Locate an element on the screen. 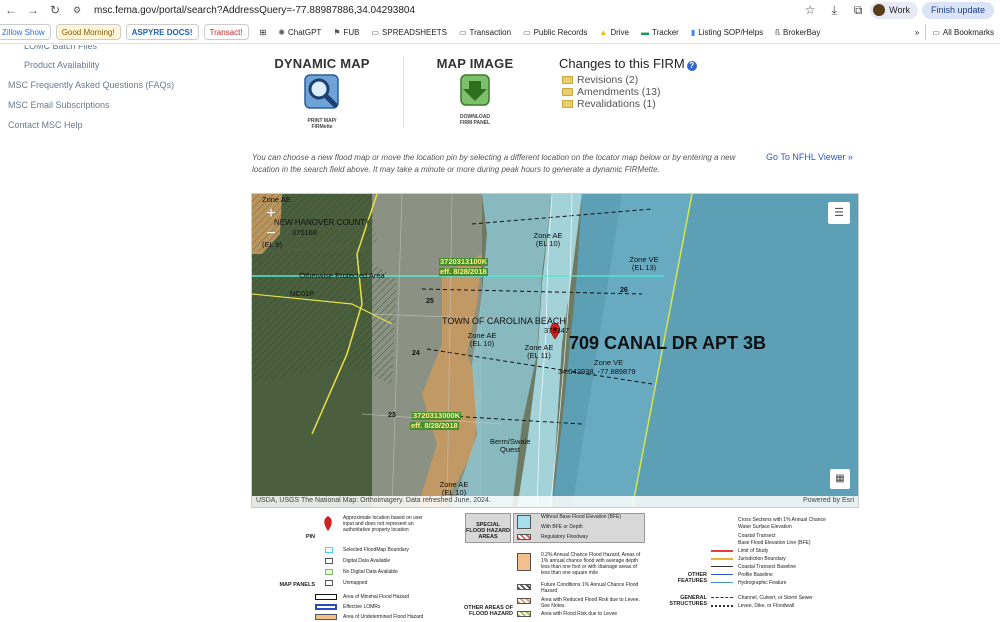 The image size is (1000, 622). bookmark-drive: ▲ Drive is located at coordinates (614, 32).